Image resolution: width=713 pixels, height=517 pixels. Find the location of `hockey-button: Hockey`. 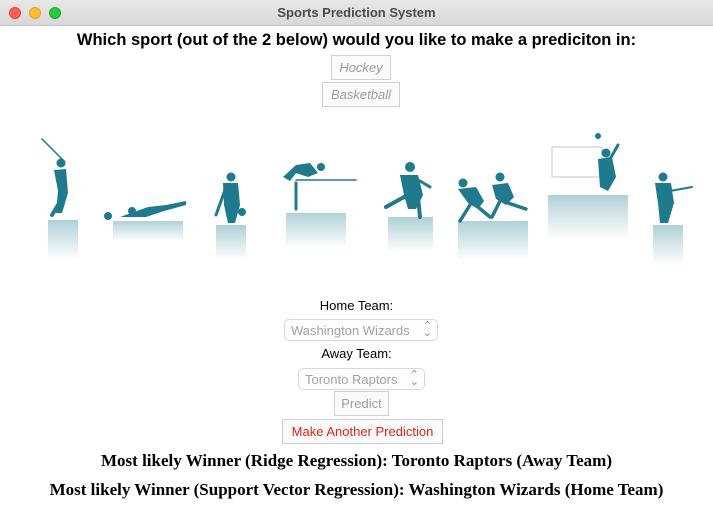

hockey-button: Hockey is located at coordinates (361, 67).